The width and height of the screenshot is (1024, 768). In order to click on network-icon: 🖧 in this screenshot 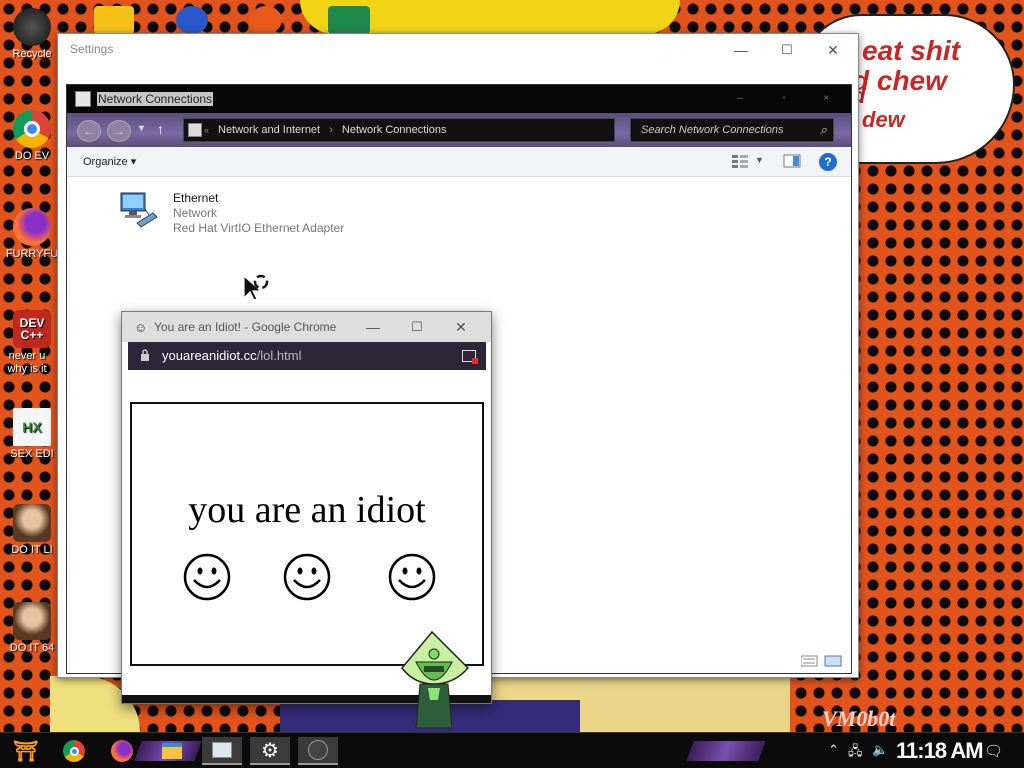, I will do `click(855, 753)`.